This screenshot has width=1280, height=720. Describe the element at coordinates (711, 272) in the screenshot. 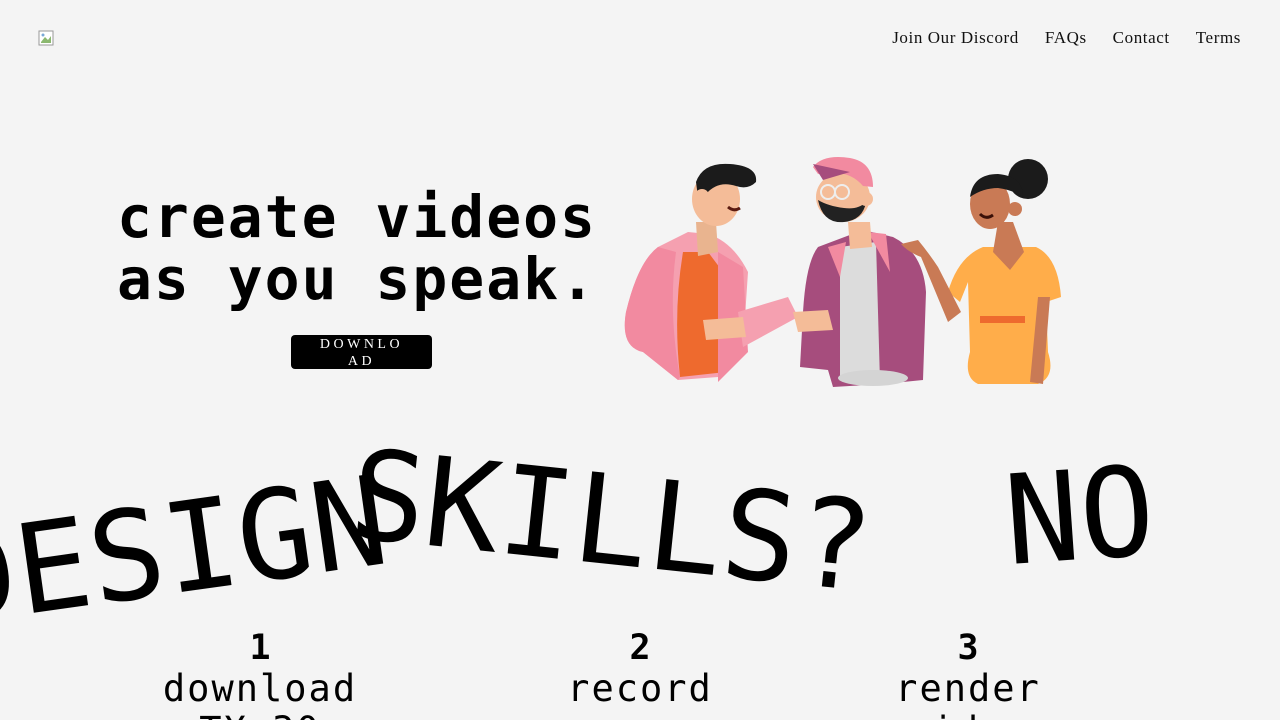

I see `person-left-illustration` at that location.